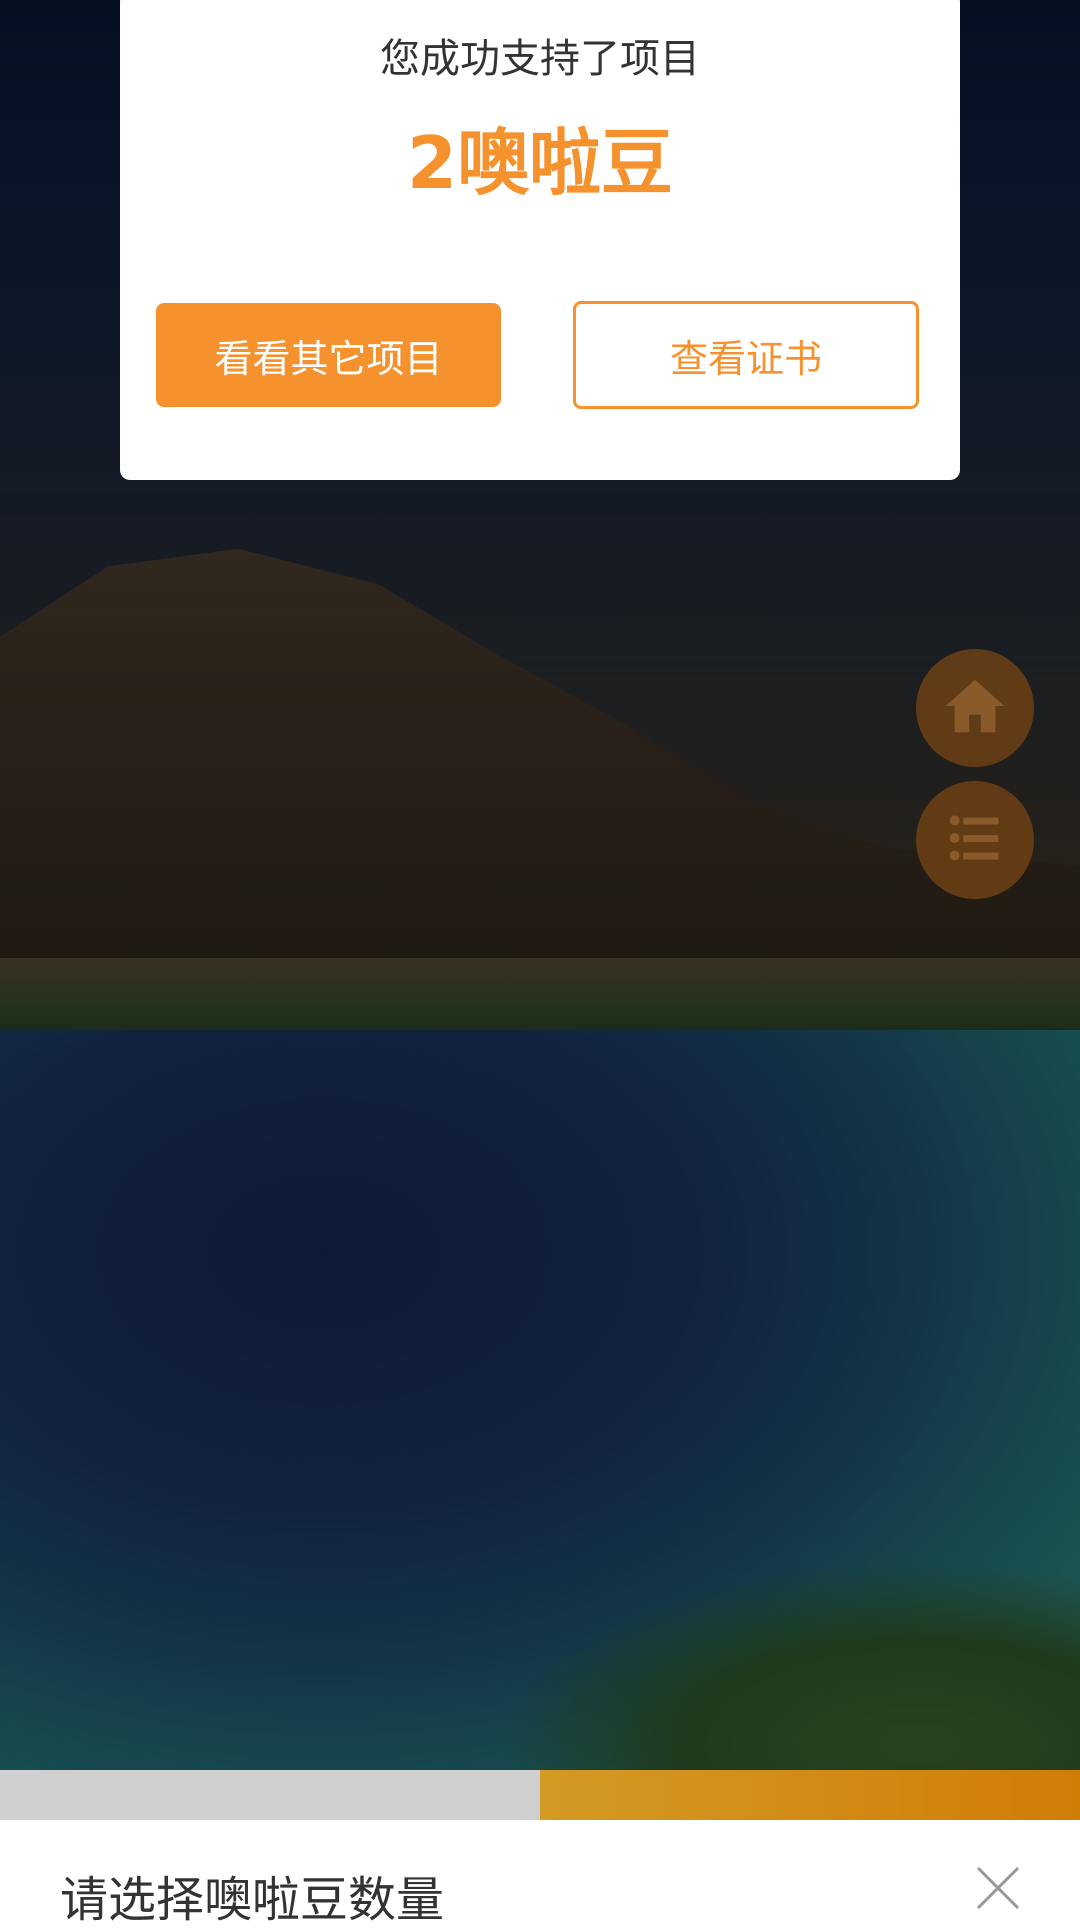 Image resolution: width=1080 pixels, height=1930 pixels. I want to click on close-icon, so click(998, 1888).